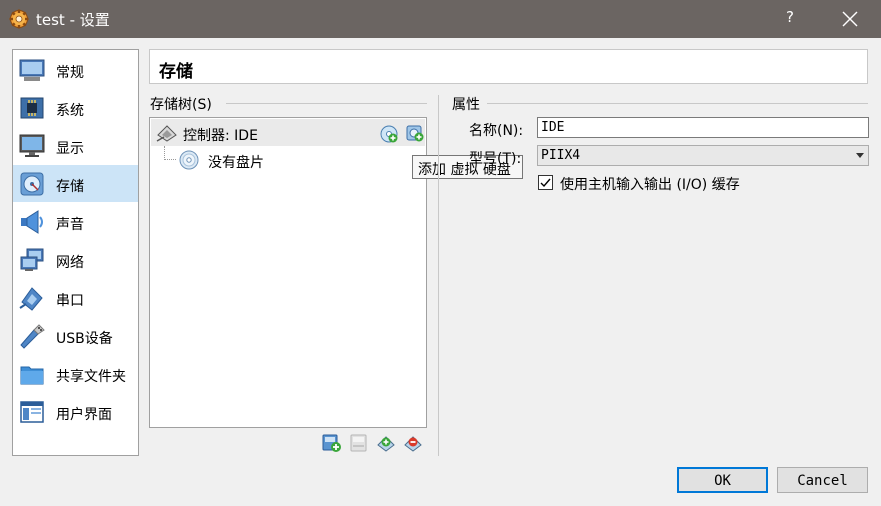 The width and height of the screenshot is (881, 506). Describe the element at coordinates (70, 301) in the screenshot. I see `sidebar-item-label: 串口` at that location.